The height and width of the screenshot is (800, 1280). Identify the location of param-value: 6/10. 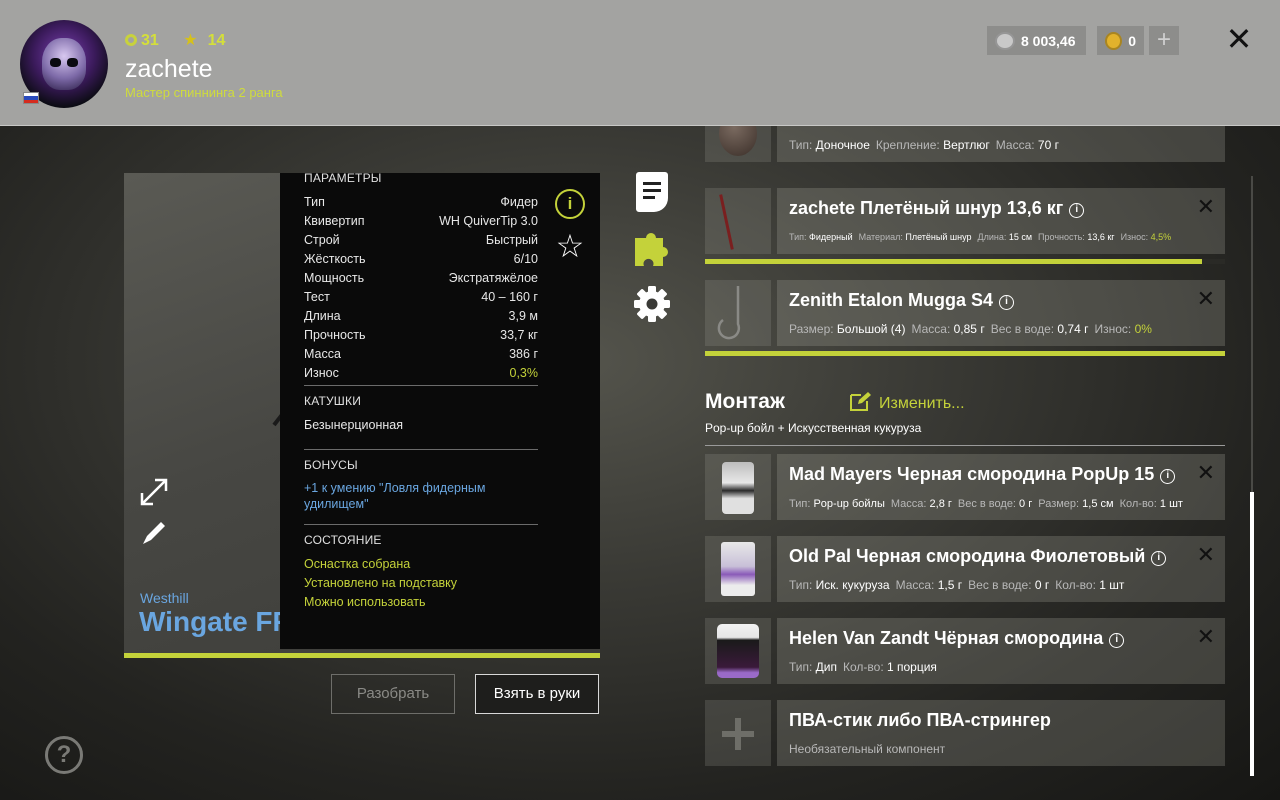
(525, 259).